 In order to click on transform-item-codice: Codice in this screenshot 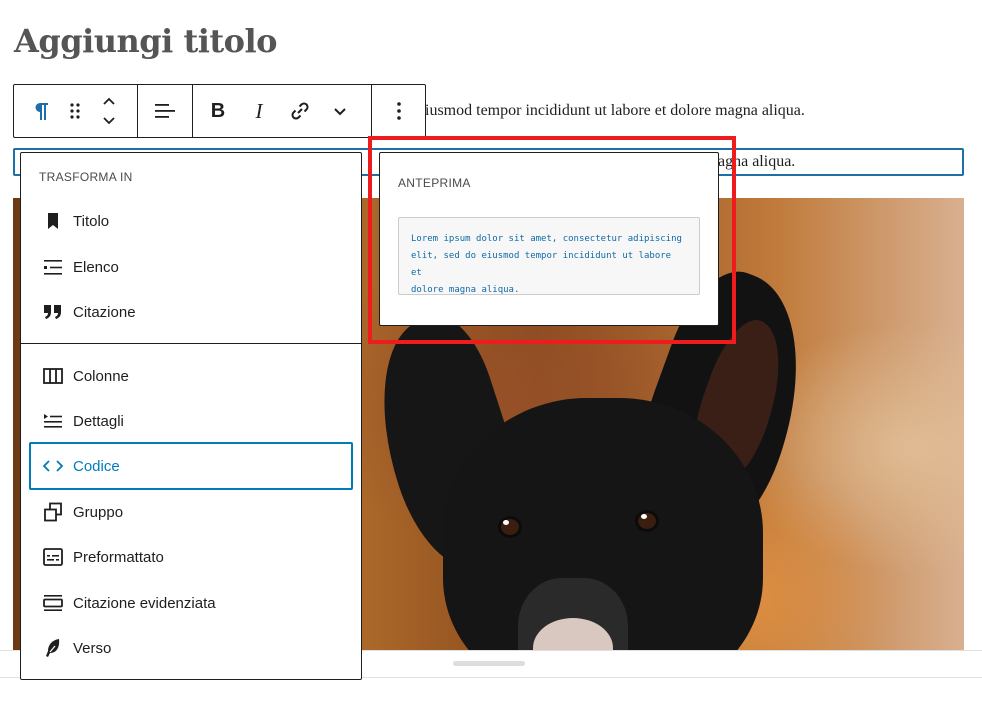, I will do `click(191, 466)`.